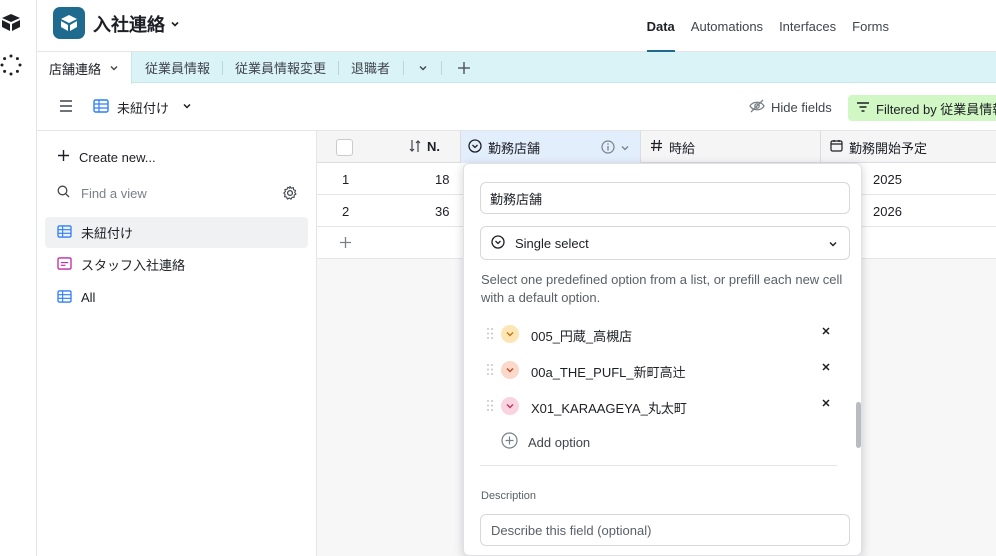 This screenshot has height=556, width=996. What do you see at coordinates (660, 334) in the screenshot?
I see `select-option-row: 005_円蔵_高槻店` at bounding box center [660, 334].